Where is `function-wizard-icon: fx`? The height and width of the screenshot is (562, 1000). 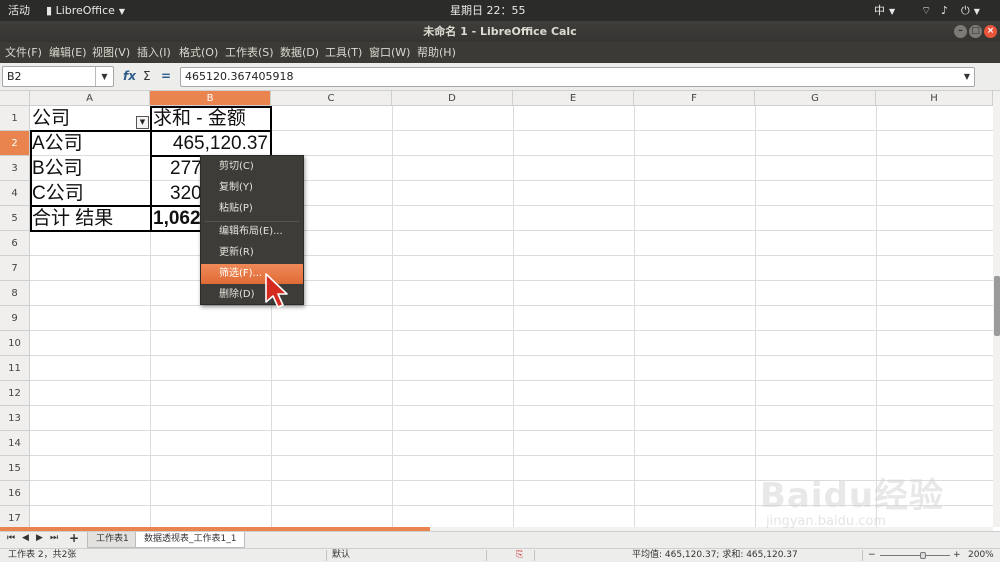 function-wizard-icon: fx is located at coordinates (129, 76).